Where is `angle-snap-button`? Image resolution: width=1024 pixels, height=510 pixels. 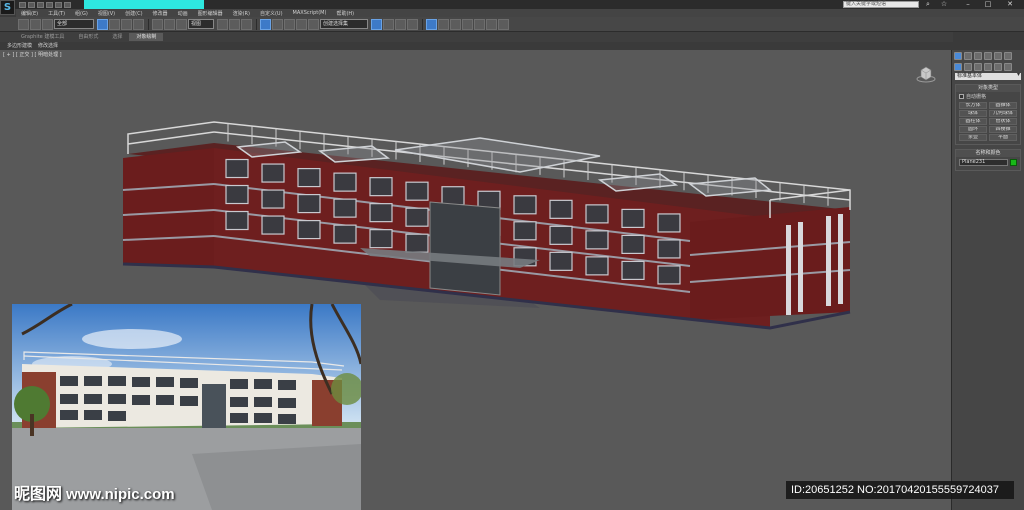
angle-snap-button is located at coordinates (277, 24).